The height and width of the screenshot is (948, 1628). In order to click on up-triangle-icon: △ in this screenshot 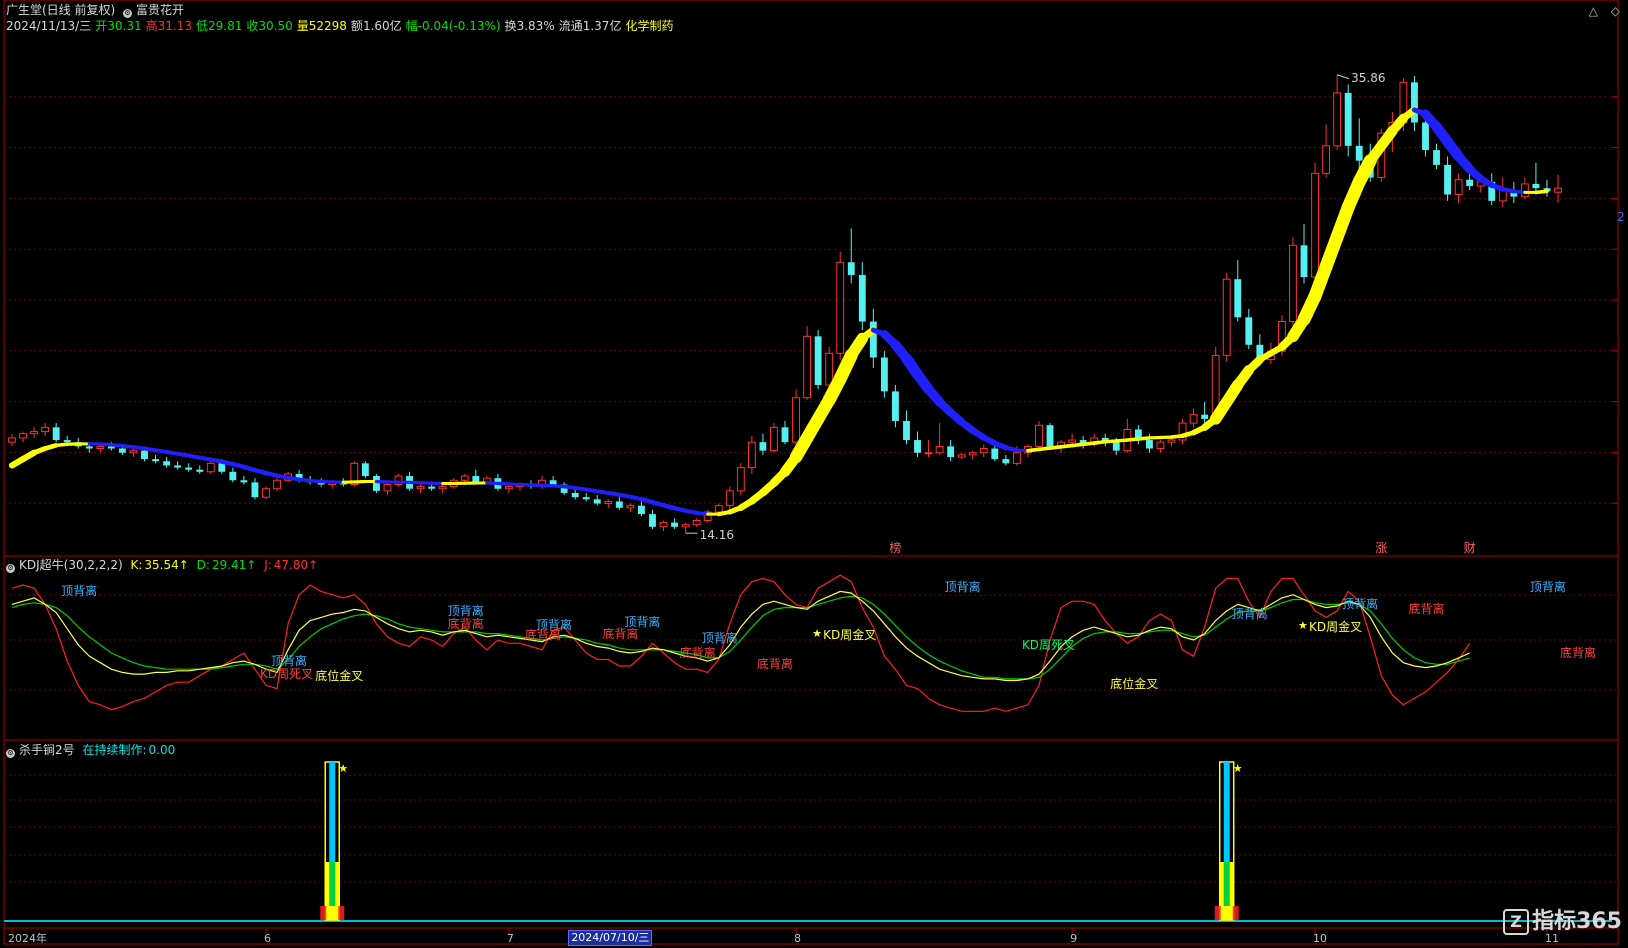, I will do `click(1593, 11)`.